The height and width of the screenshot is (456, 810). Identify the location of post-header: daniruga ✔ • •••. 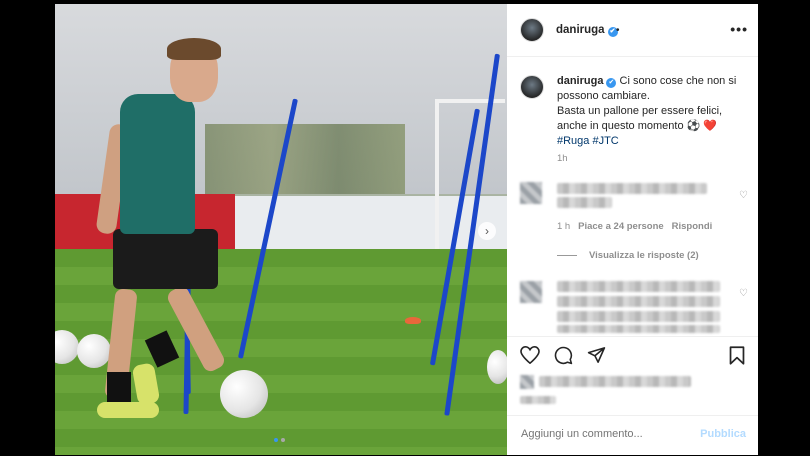
(632, 30).